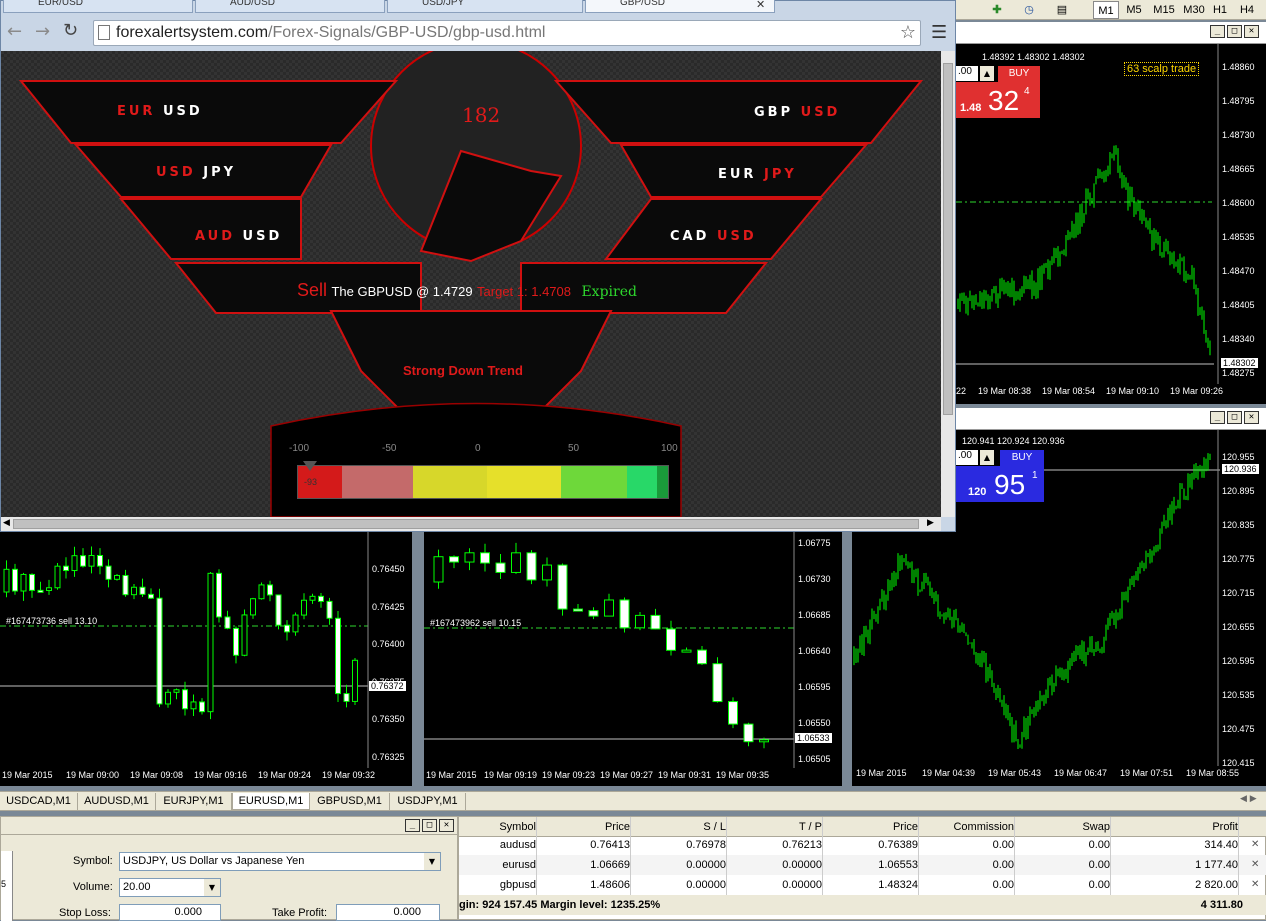 This screenshot has width=1266, height=921. Describe the element at coordinates (713, 236) in the screenshot. I see `pair-cadusd-link: CAD USD` at that location.